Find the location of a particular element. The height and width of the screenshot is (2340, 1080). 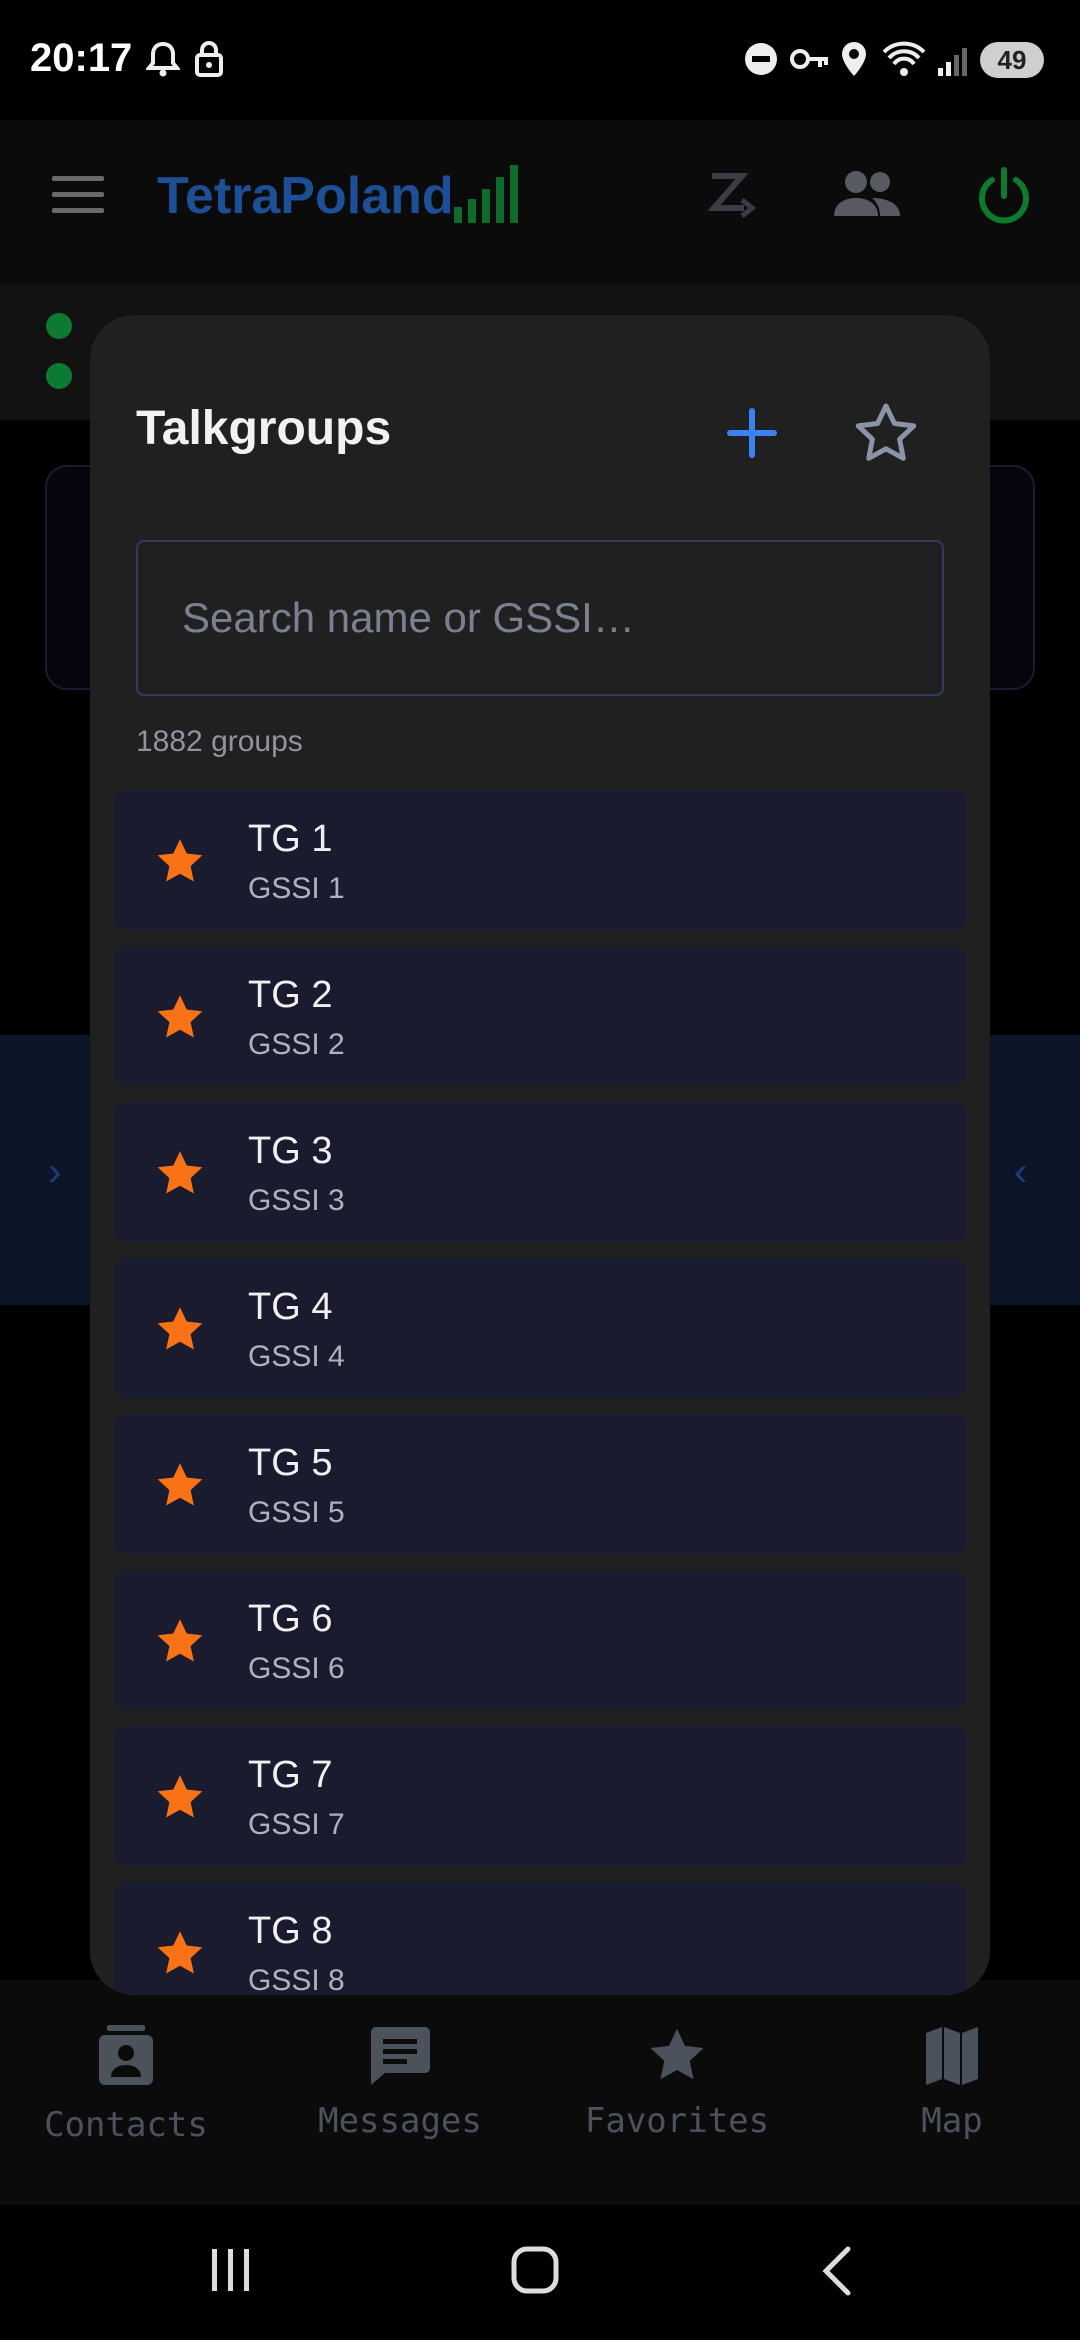

dialog-title: Talkgroups is located at coordinates (264, 428).